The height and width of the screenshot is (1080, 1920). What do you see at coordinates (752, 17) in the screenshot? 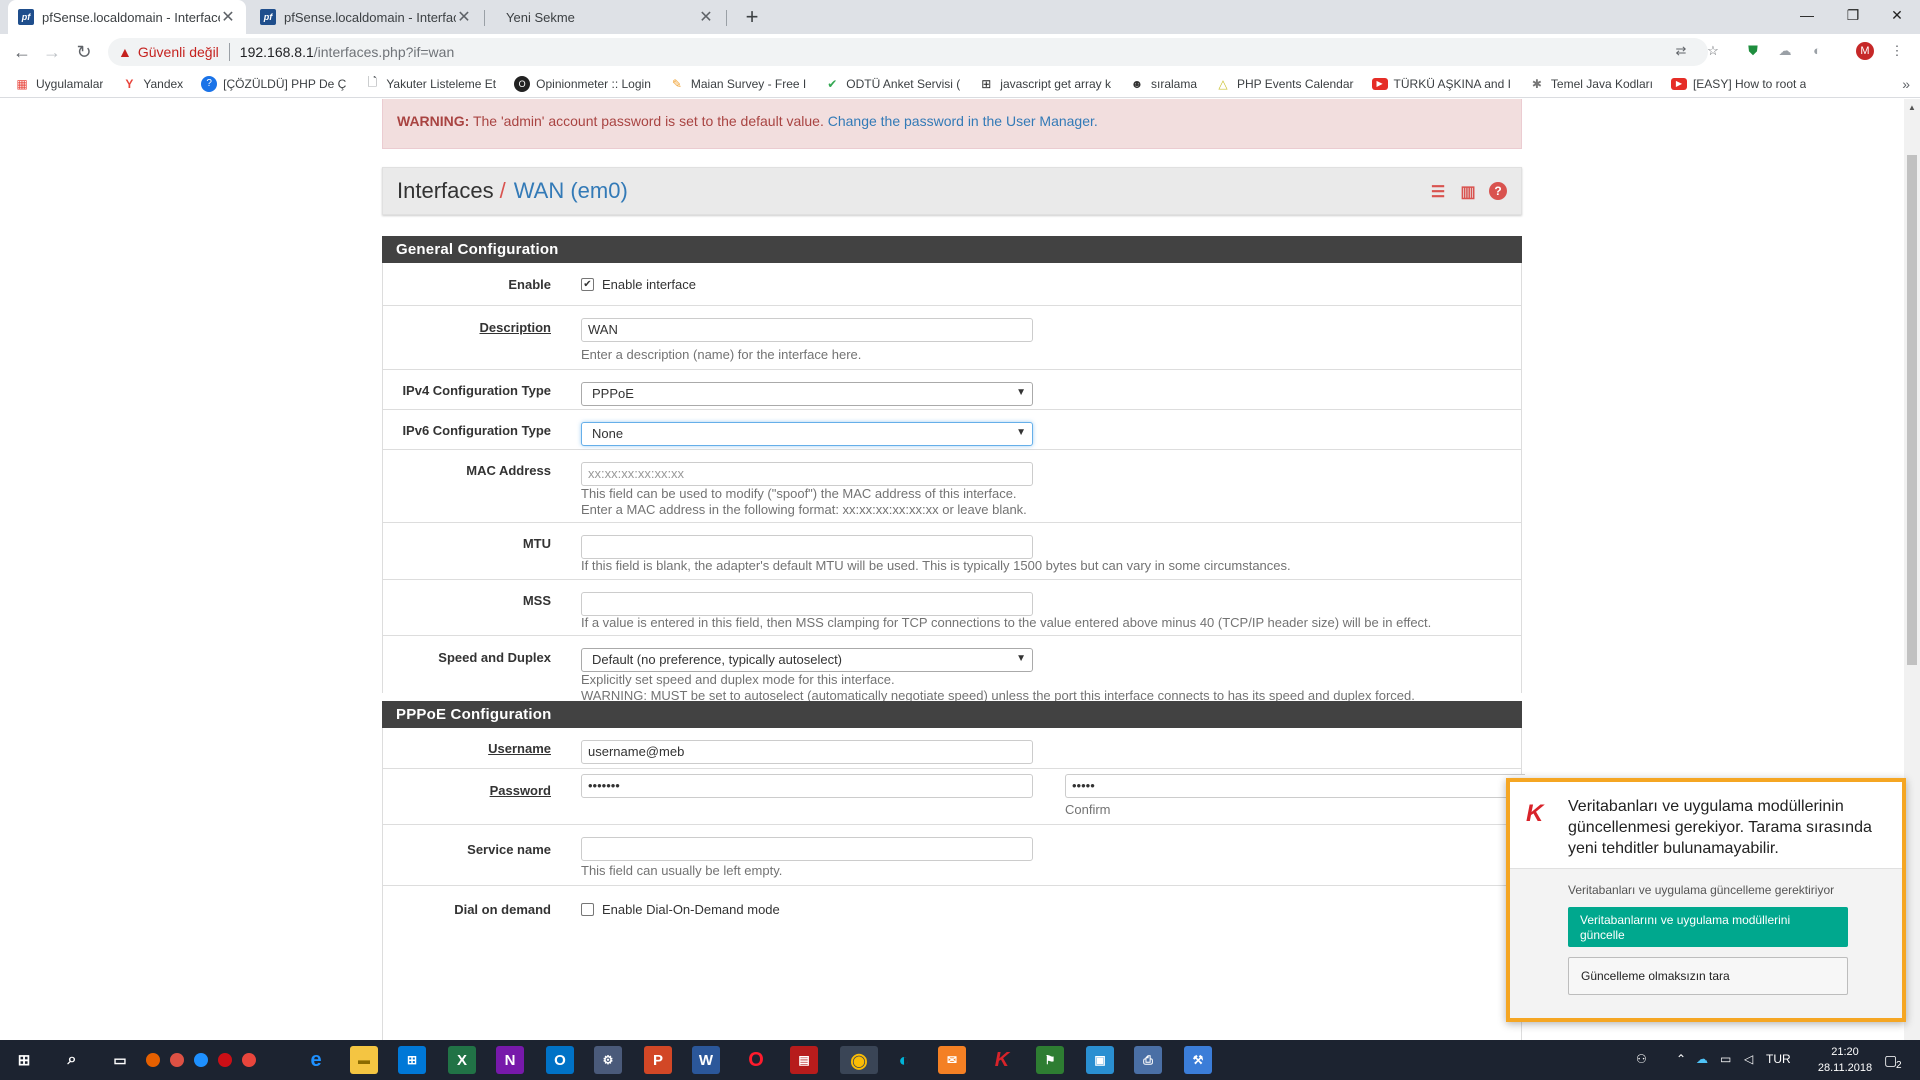
I see `new-tab-button: +` at bounding box center [752, 17].